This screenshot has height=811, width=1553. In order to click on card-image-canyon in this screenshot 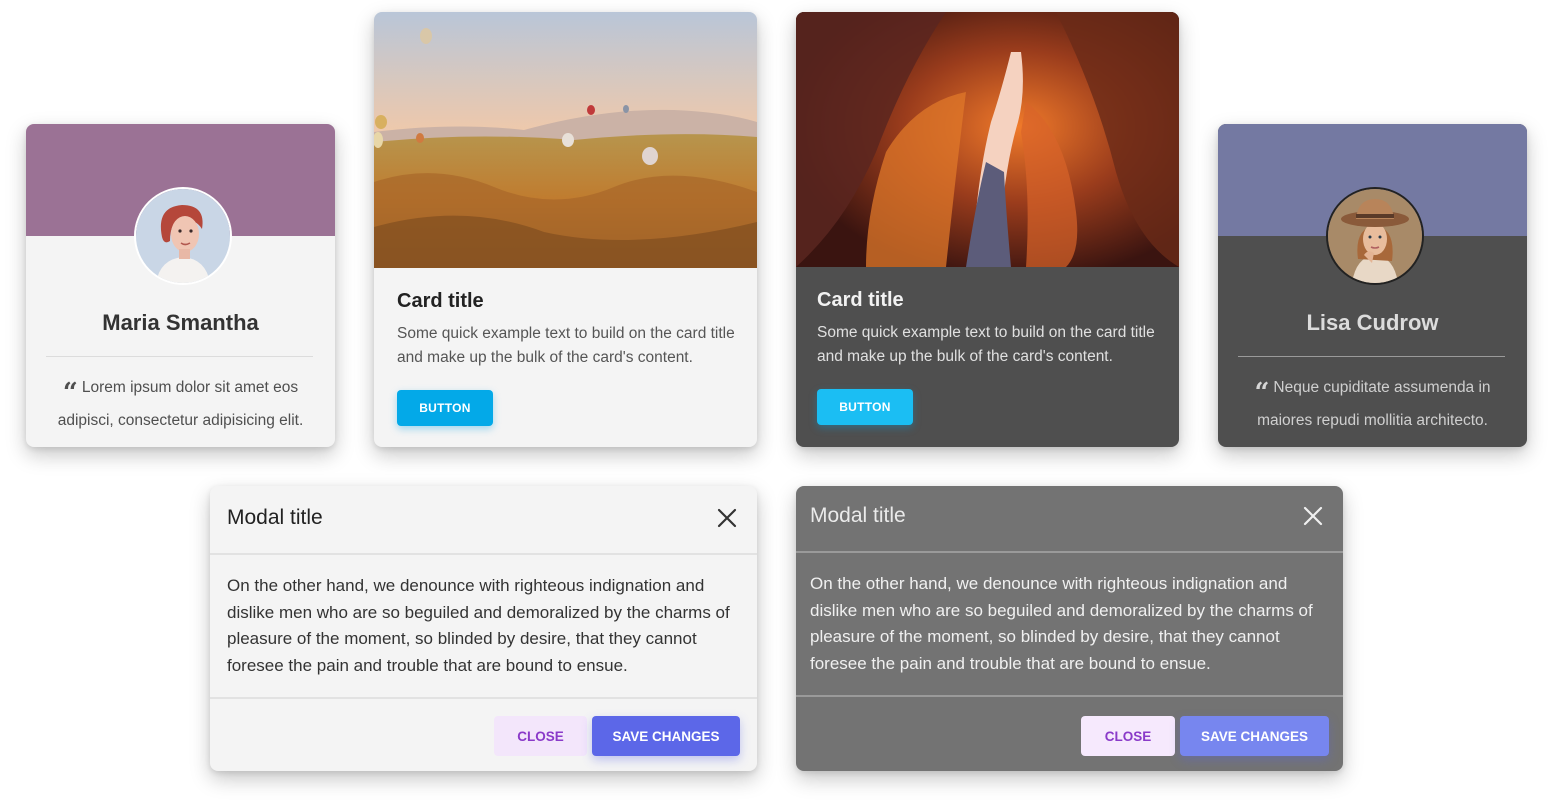, I will do `click(987, 139)`.